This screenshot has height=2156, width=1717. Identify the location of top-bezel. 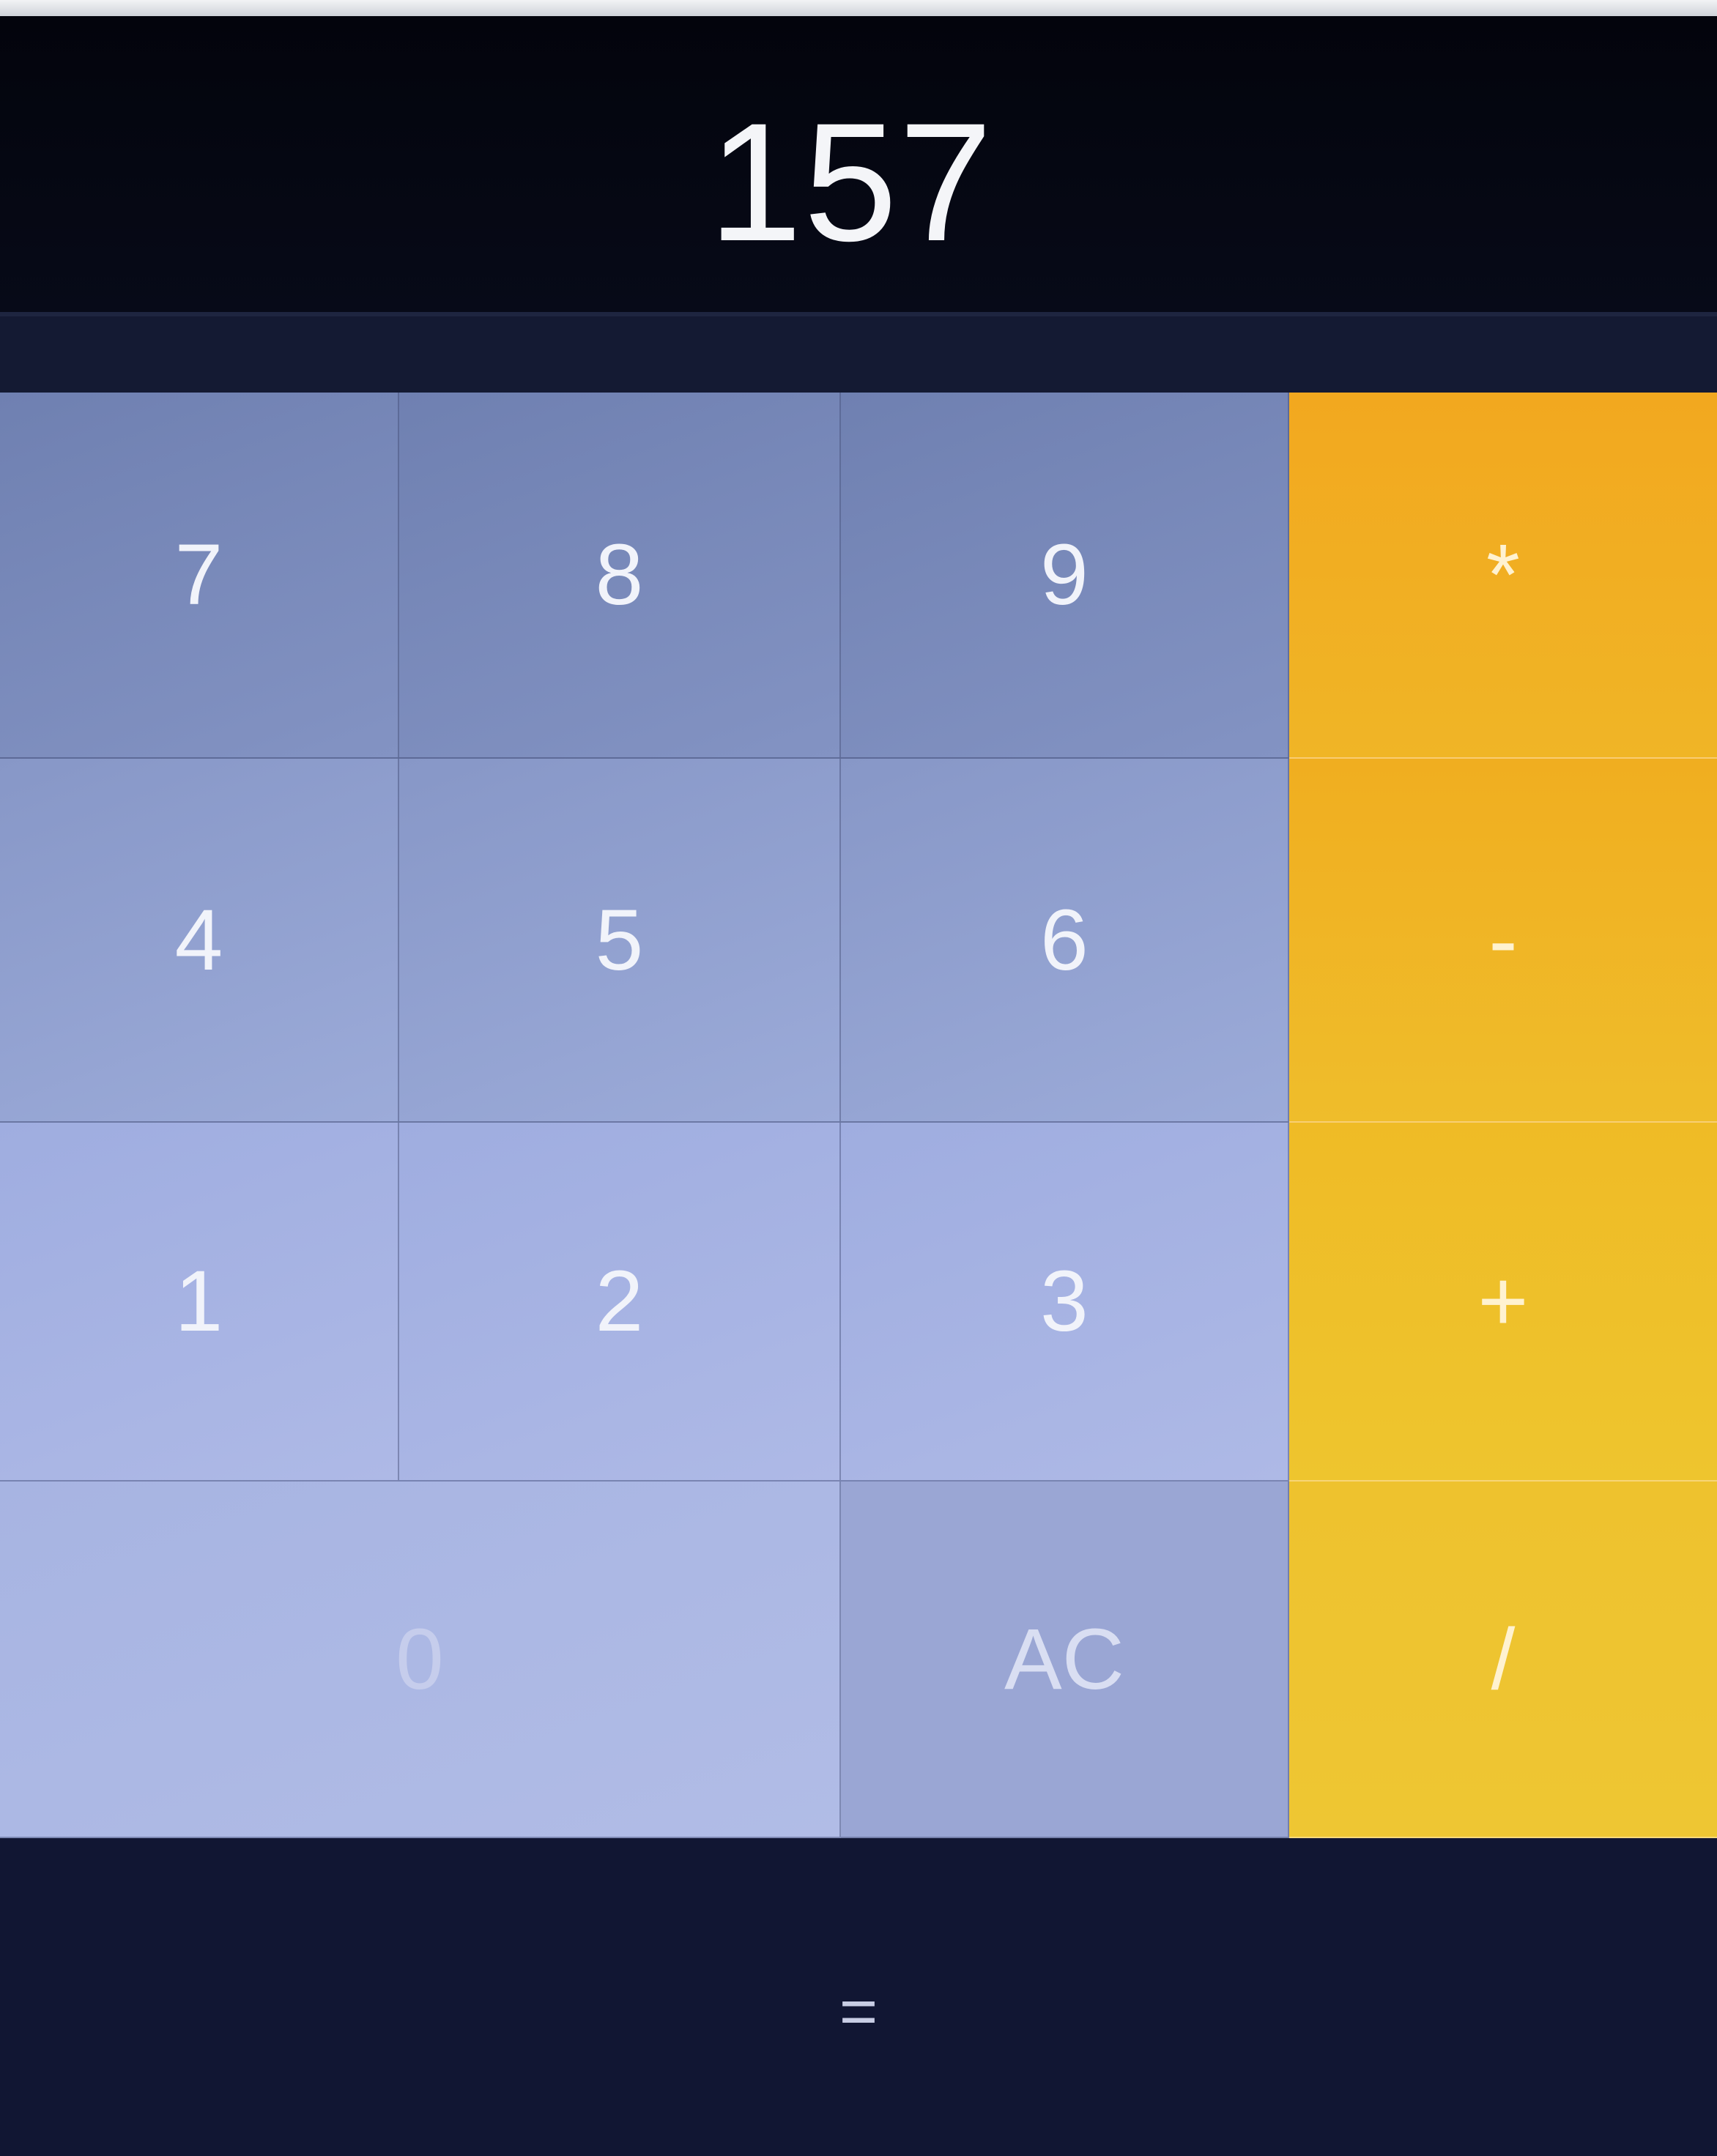
(858, 8).